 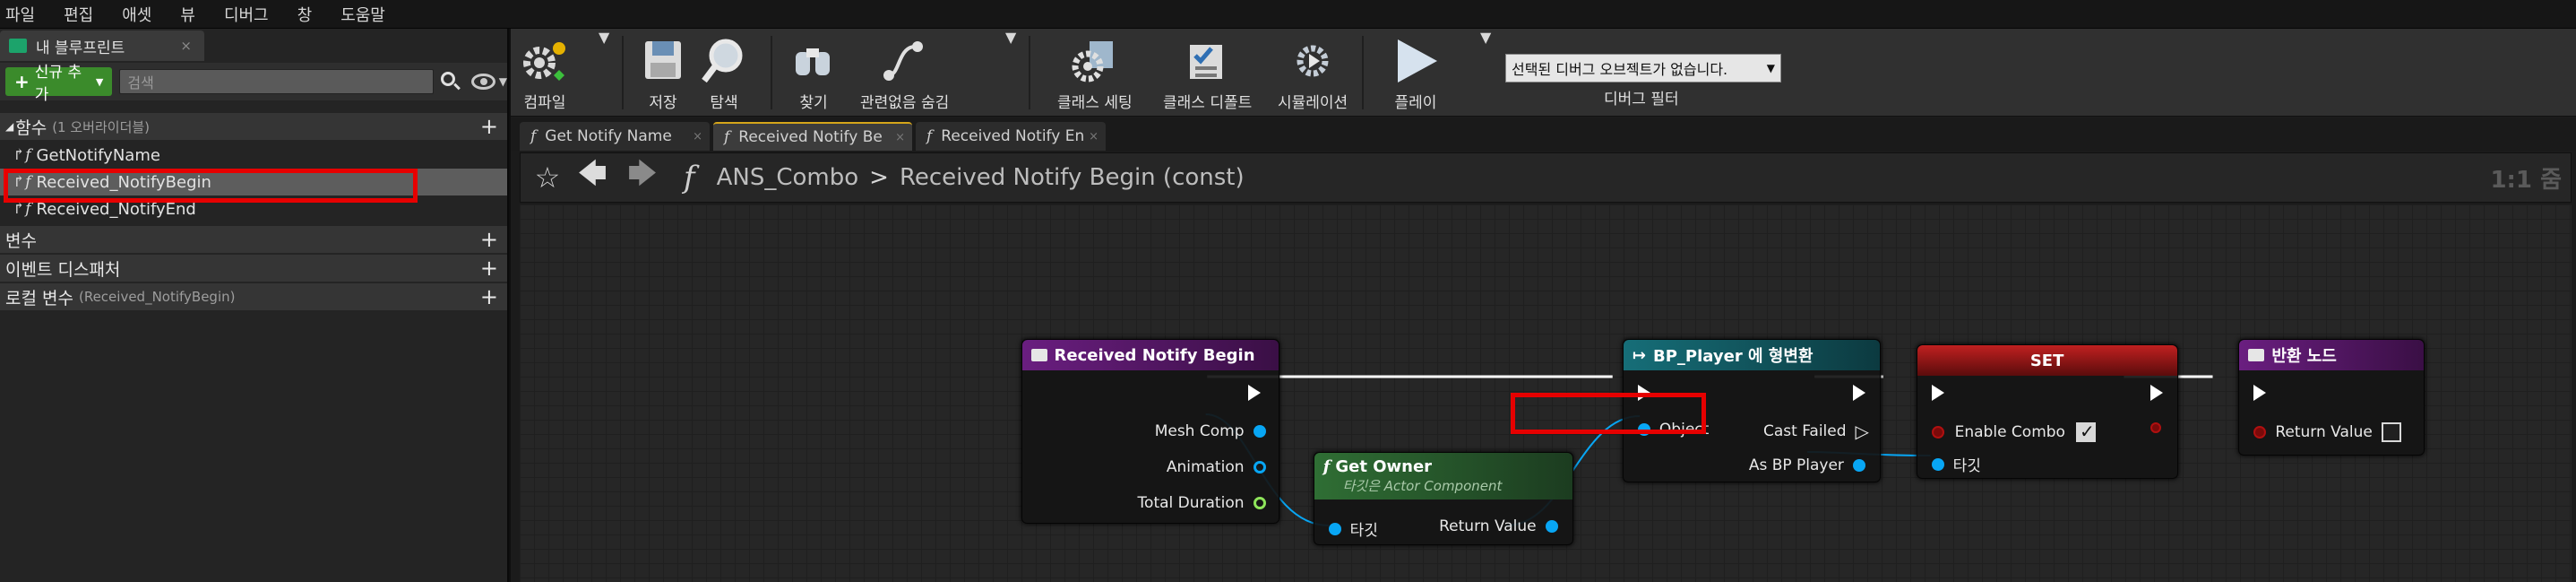 What do you see at coordinates (1313, 61) in the screenshot?
I see `simulation-icon` at bounding box center [1313, 61].